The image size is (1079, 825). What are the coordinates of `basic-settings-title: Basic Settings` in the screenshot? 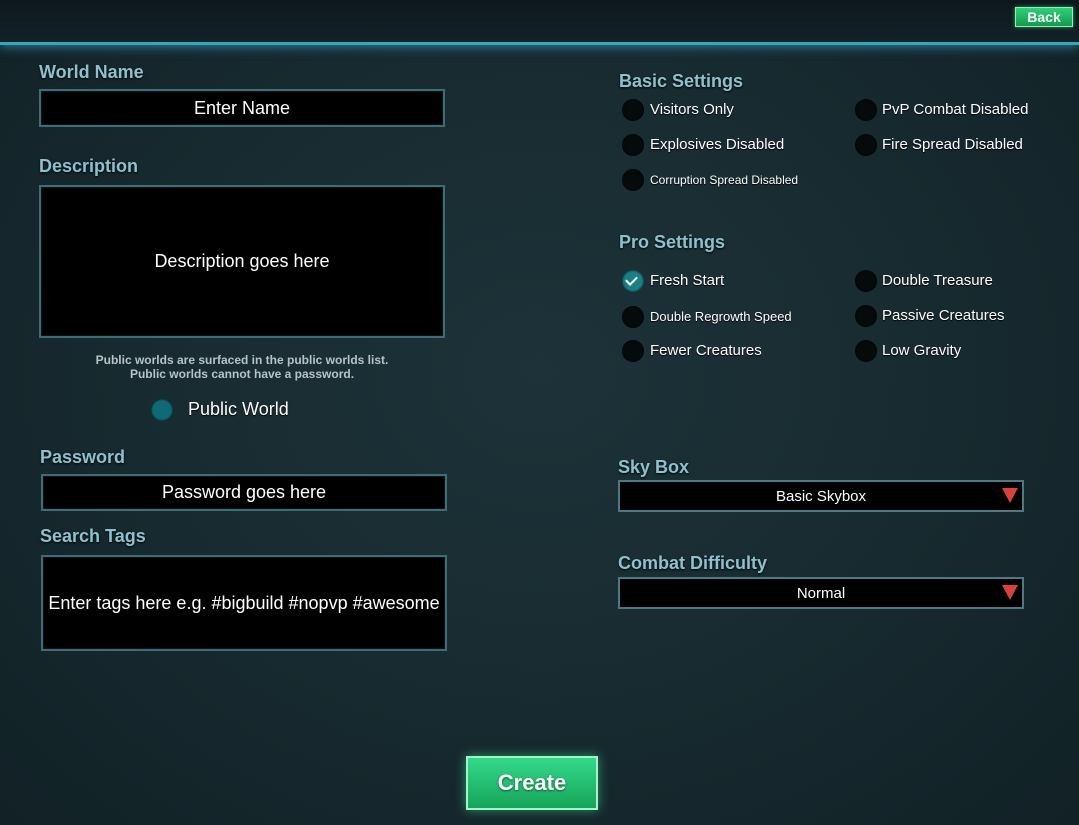 It's located at (681, 81).